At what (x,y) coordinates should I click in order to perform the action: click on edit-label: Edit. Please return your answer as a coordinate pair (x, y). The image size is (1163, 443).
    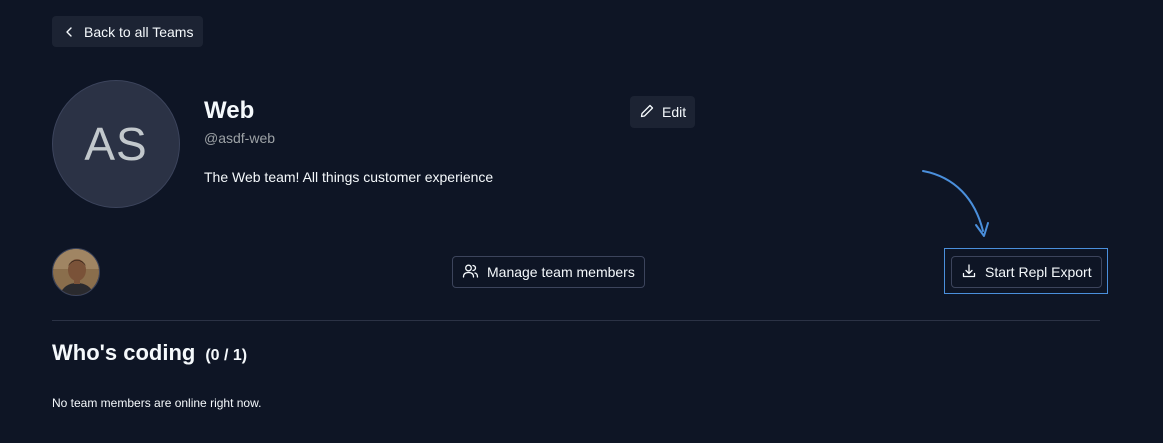
    Looking at the image, I should click on (674, 112).